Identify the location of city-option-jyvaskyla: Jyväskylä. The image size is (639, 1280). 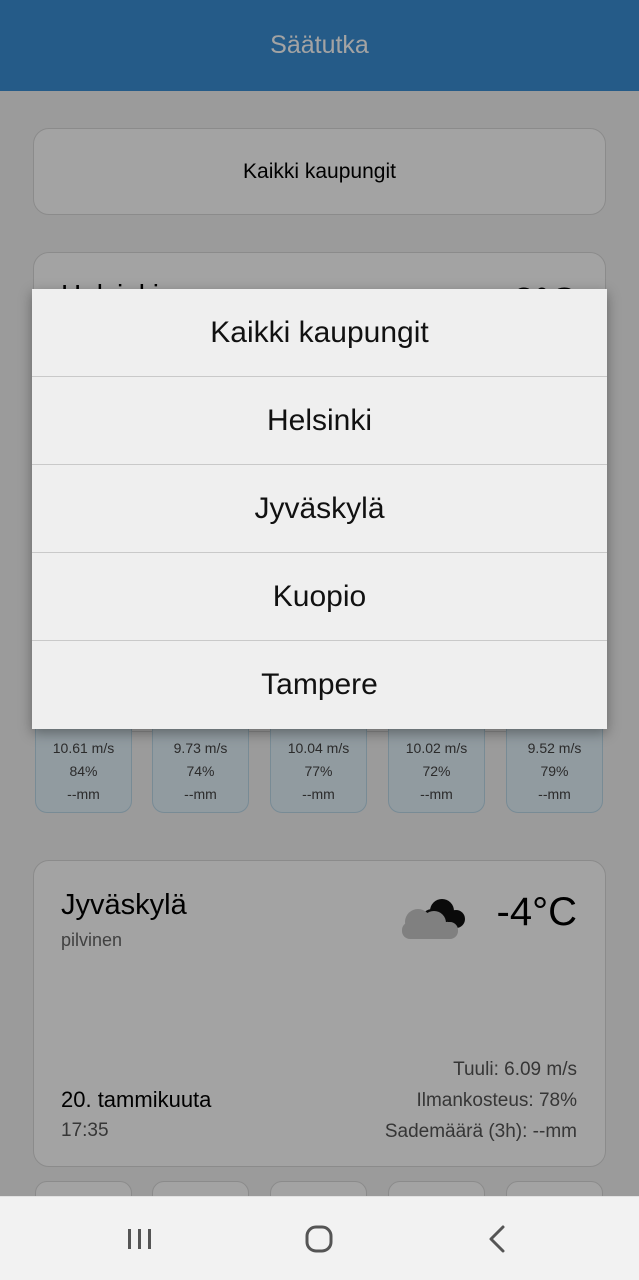
(319, 509).